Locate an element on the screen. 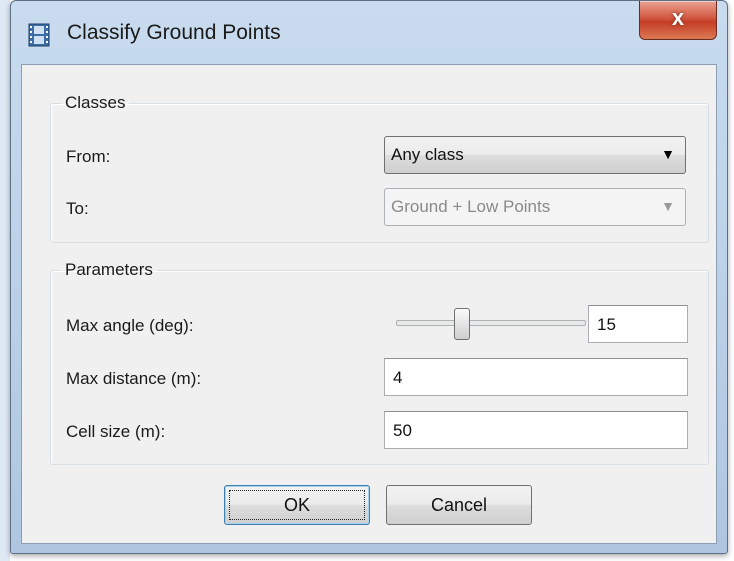 The image size is (734, 561). from-select: Any class ▼ is located at coordinates (535, 155).